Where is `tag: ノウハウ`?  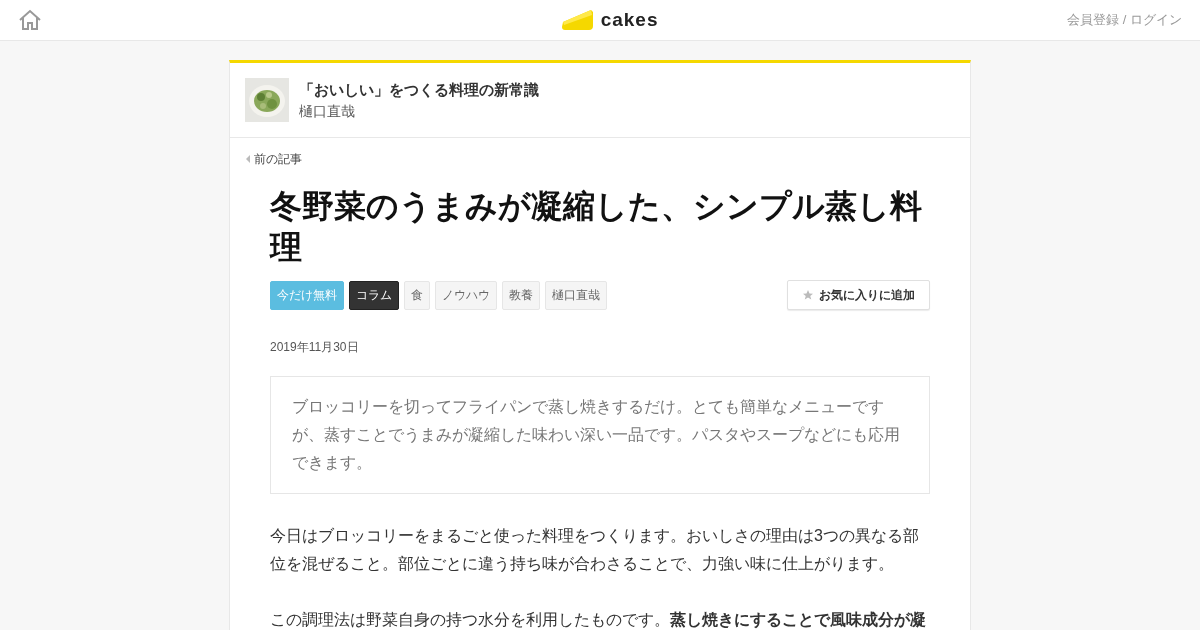 tag: ノウハウ is located at coordinates (466, 295).